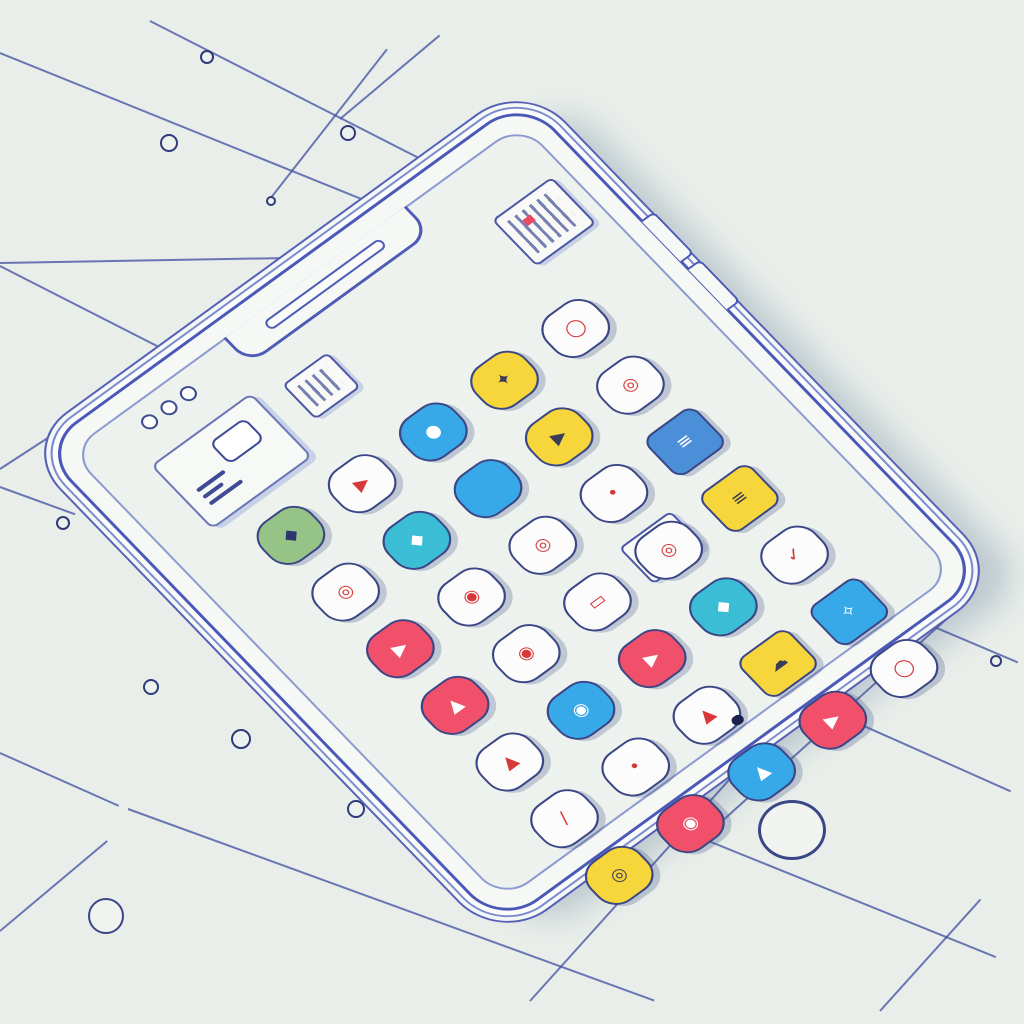 The height and width of the screenshot is (1024, 1024). I want to click on app-ring-2: ◎, so click(345, 592).